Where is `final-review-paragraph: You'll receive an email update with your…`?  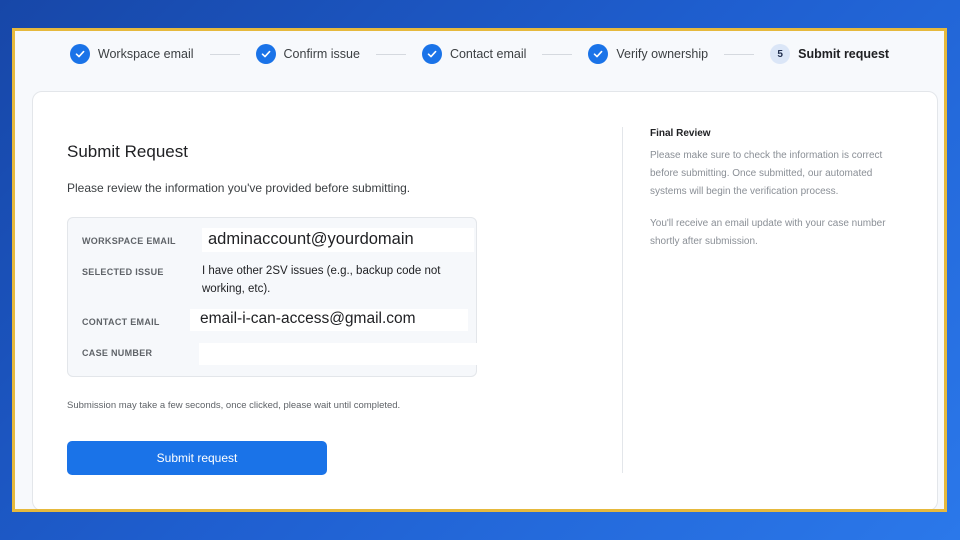 final-review-paragraph: You'll receive an email update with your… is located at coordinates (768, 232).